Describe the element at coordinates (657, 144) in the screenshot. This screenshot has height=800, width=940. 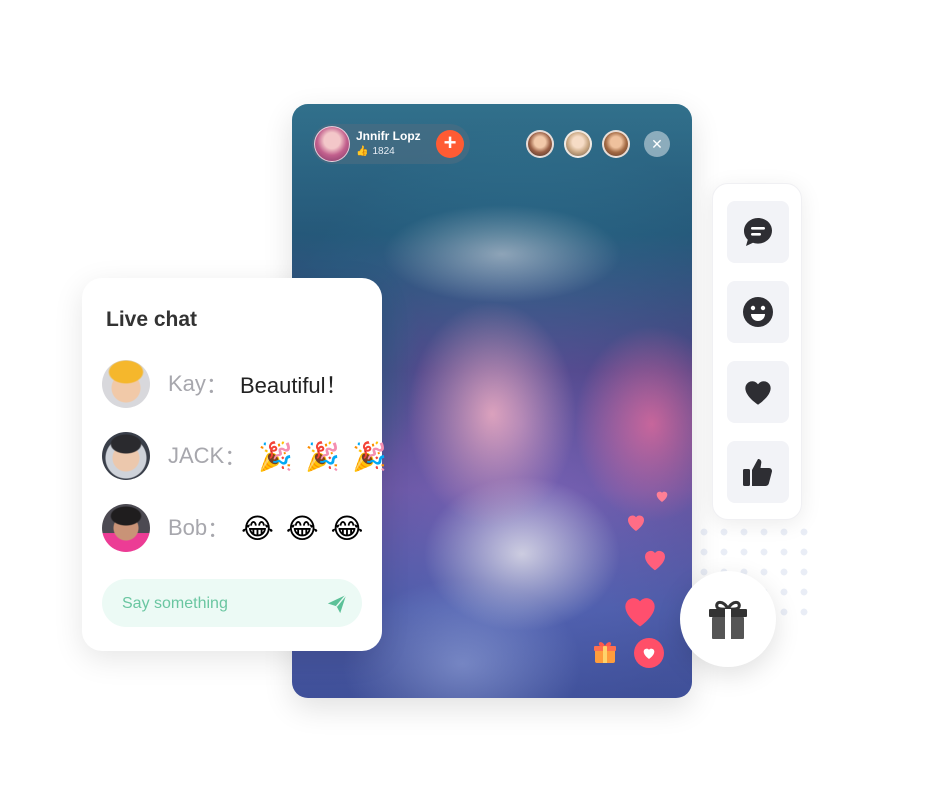
I see `close-icon: ✕` at that location.